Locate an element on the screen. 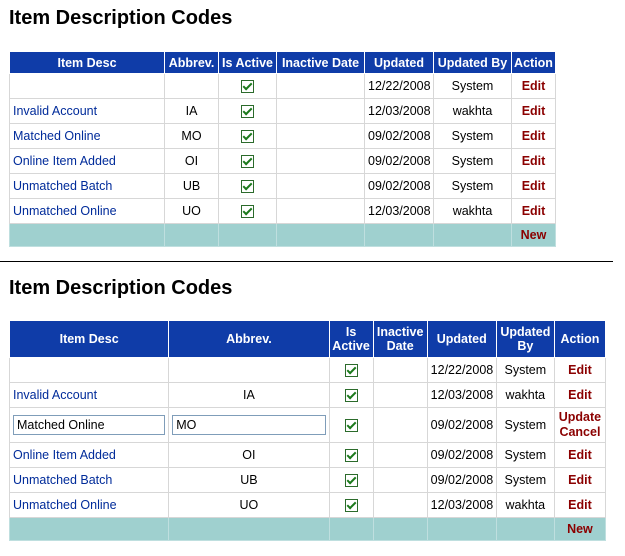  col-header-action: Action is located at coordinates (580, 339).